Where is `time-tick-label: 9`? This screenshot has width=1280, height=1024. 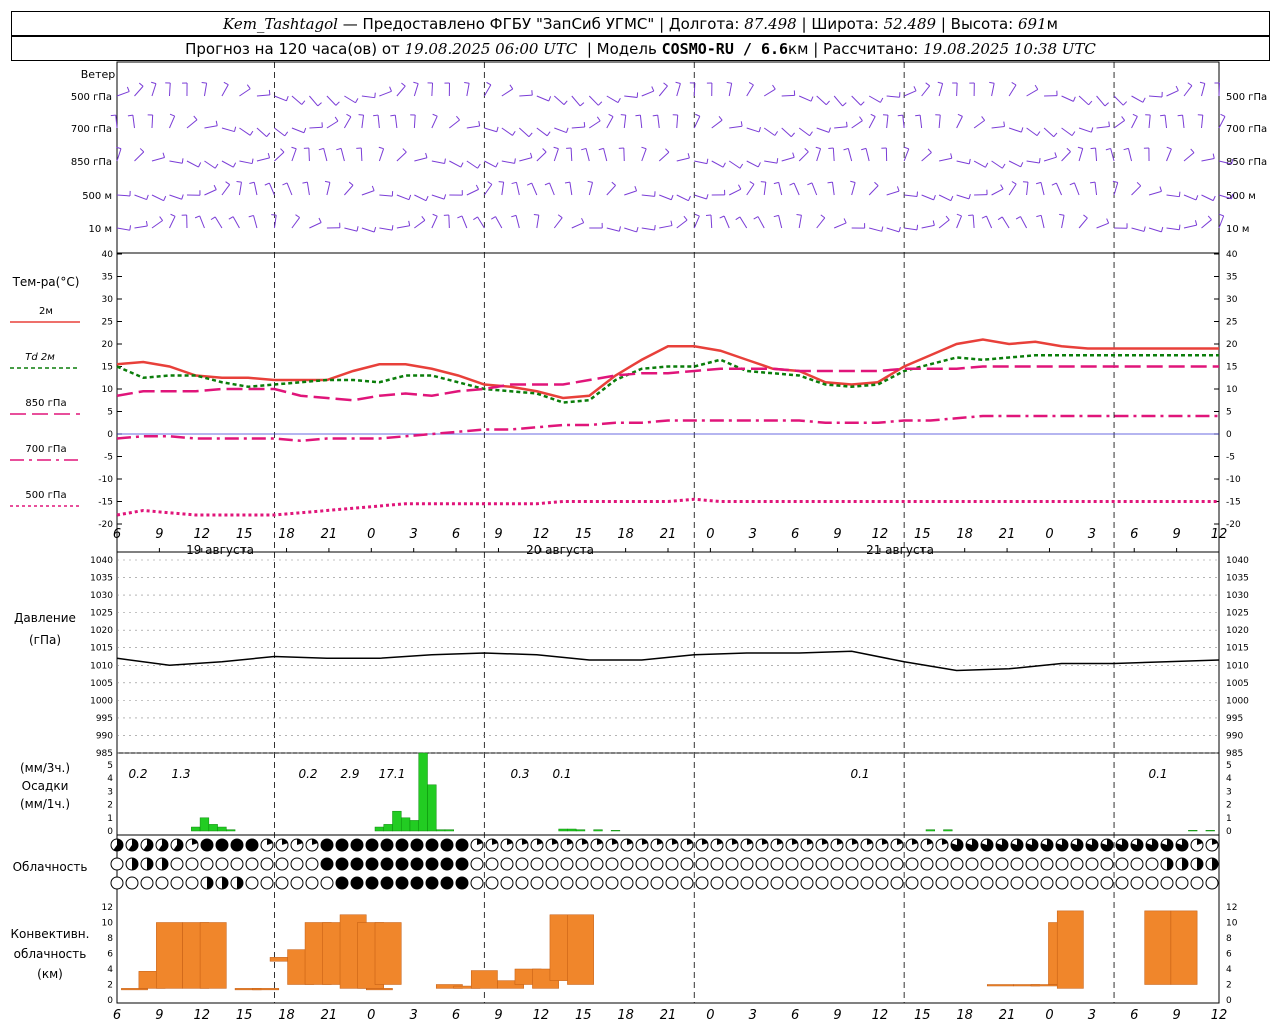
time-tick-label: 9 is located at coordinates (498, 534).